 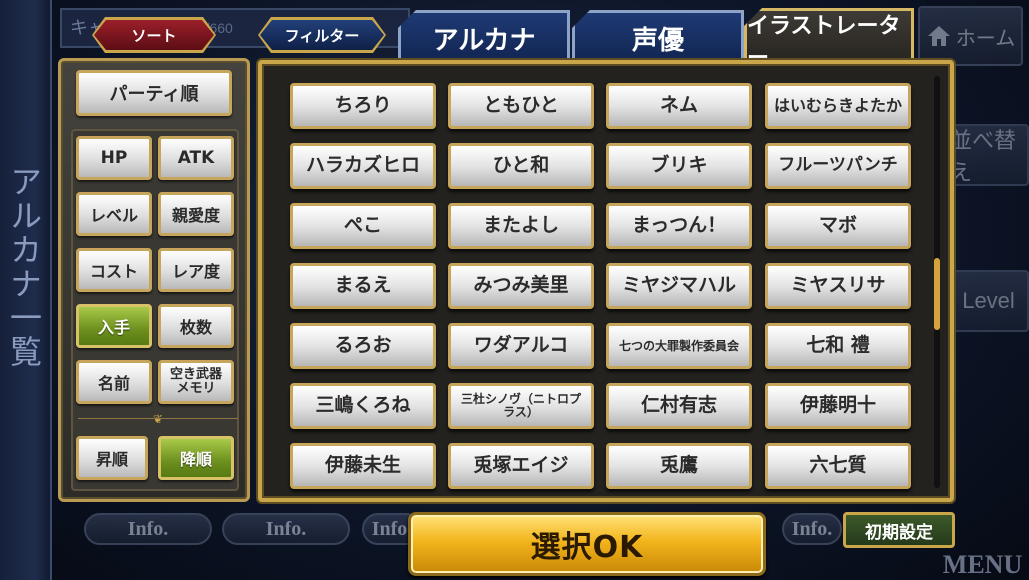 What do you see at coordinates (521, 466) in the screenshot?
I see `illustrator-button: 兎塚エイジ` at bounding box center [521, 466].